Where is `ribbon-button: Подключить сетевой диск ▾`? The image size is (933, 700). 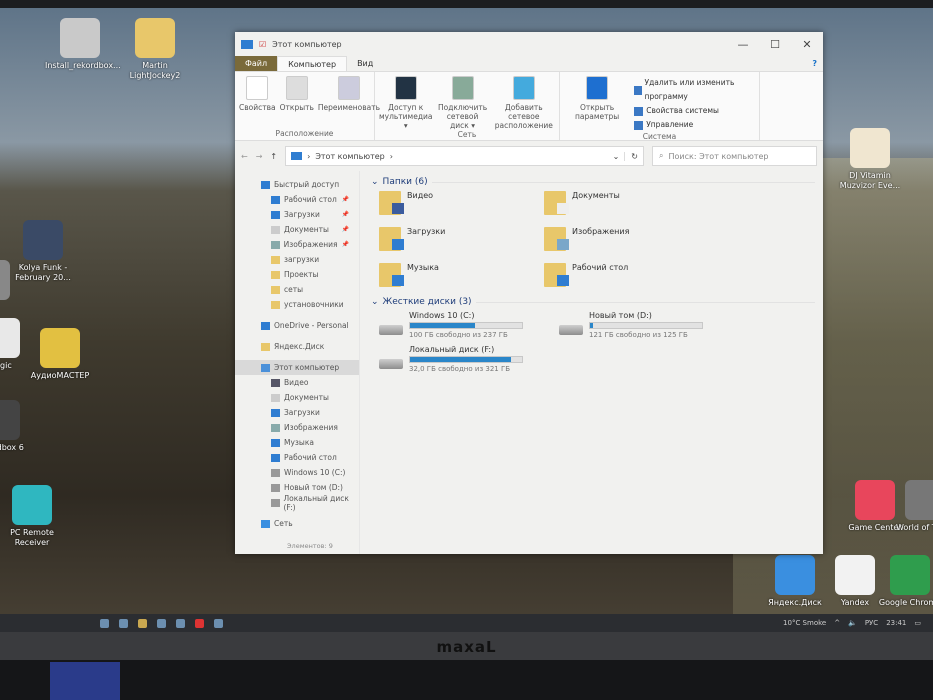
ribbon-button: Подключить сетевой диск ▾ is located at coordinates (462, 103).